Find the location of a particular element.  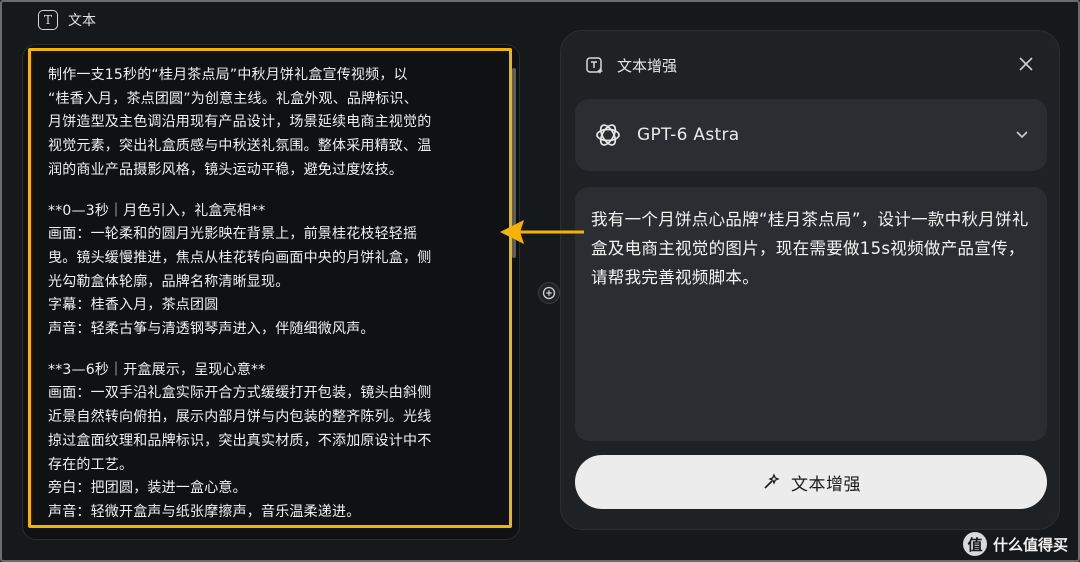

sparkle-wand-icon is located at coordinates (772, 481).